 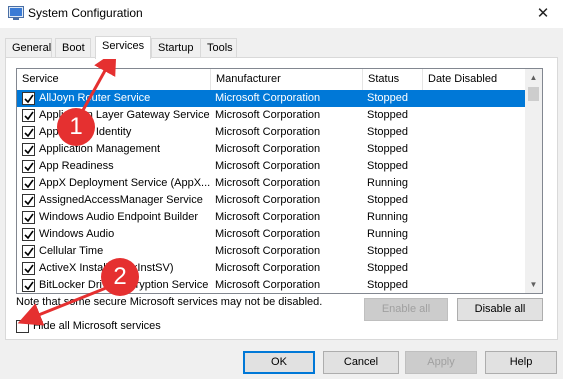 I want to click on service-name-cell: Windows Audio, so click(x=77, y=234).